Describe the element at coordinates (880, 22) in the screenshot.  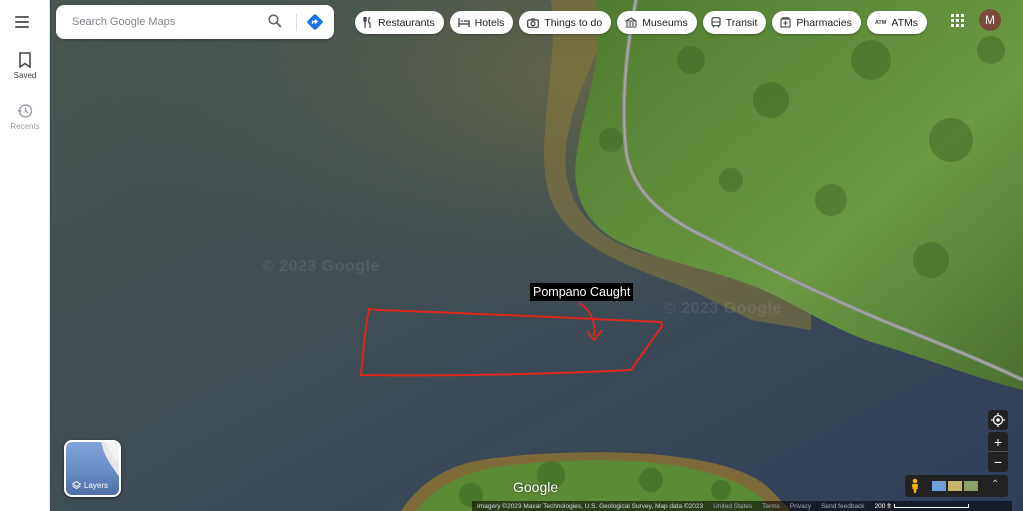
I see `atm-icon: ATM` at that location.